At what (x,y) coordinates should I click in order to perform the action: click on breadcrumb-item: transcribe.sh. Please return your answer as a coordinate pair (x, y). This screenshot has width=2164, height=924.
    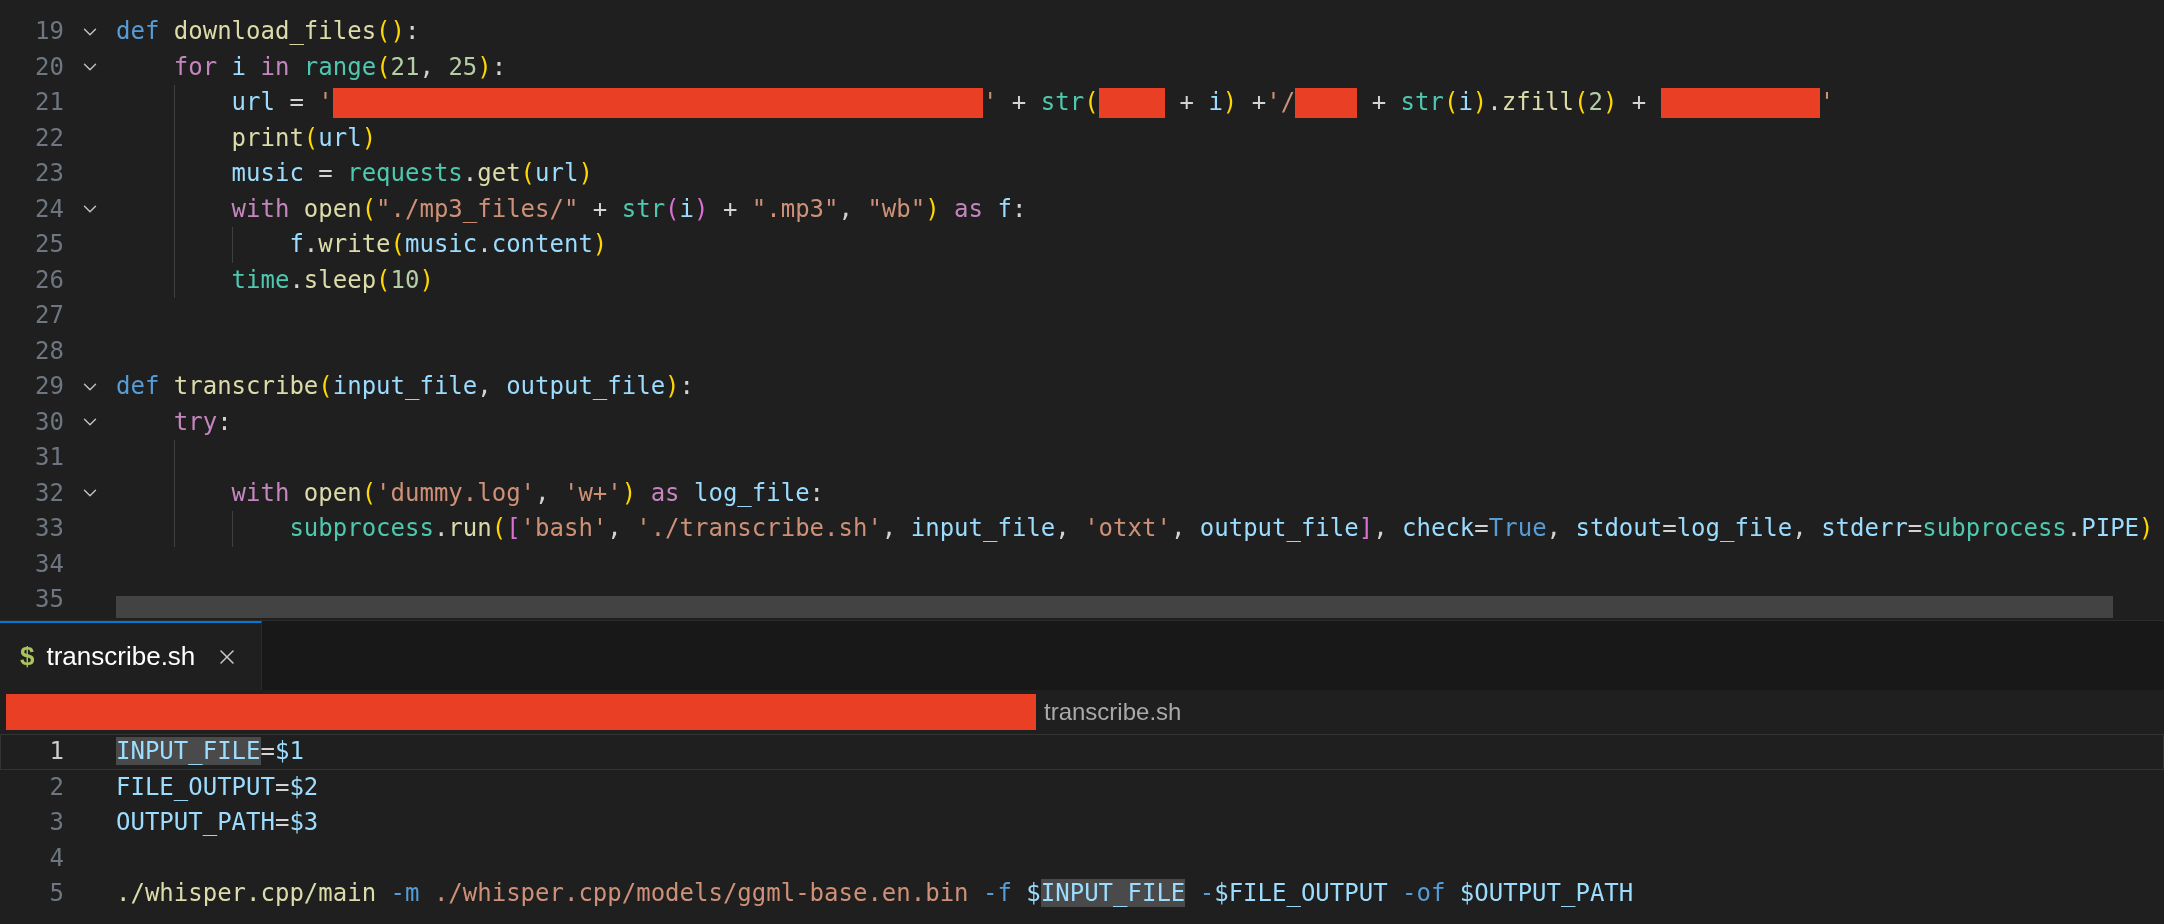
    Looking at the image, I should click on (1113, 712).